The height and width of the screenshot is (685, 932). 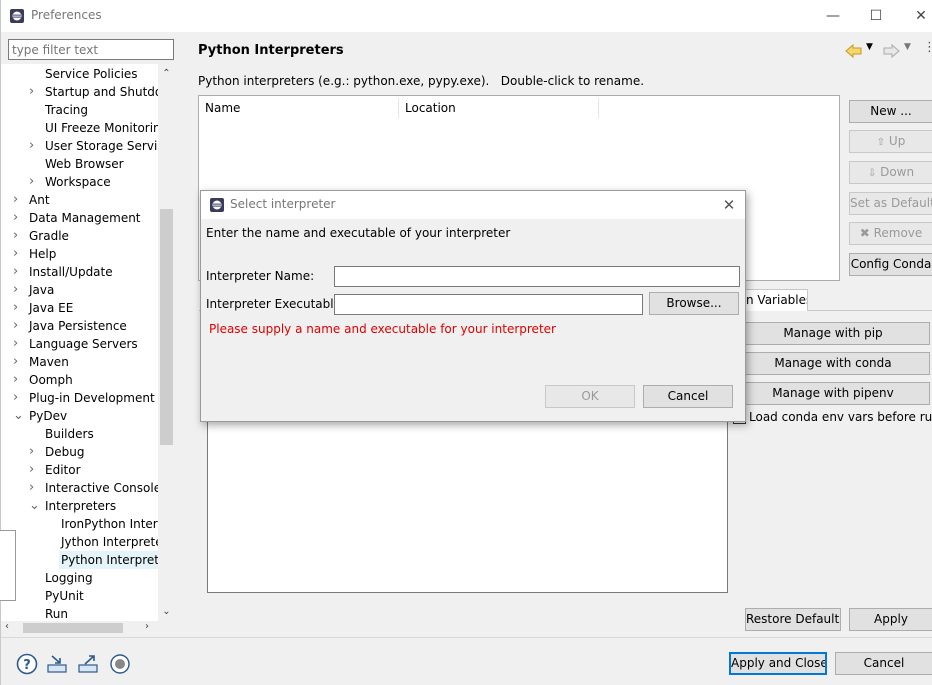 I want to click on eclipse-app-icon, so click(x=17, y=16).